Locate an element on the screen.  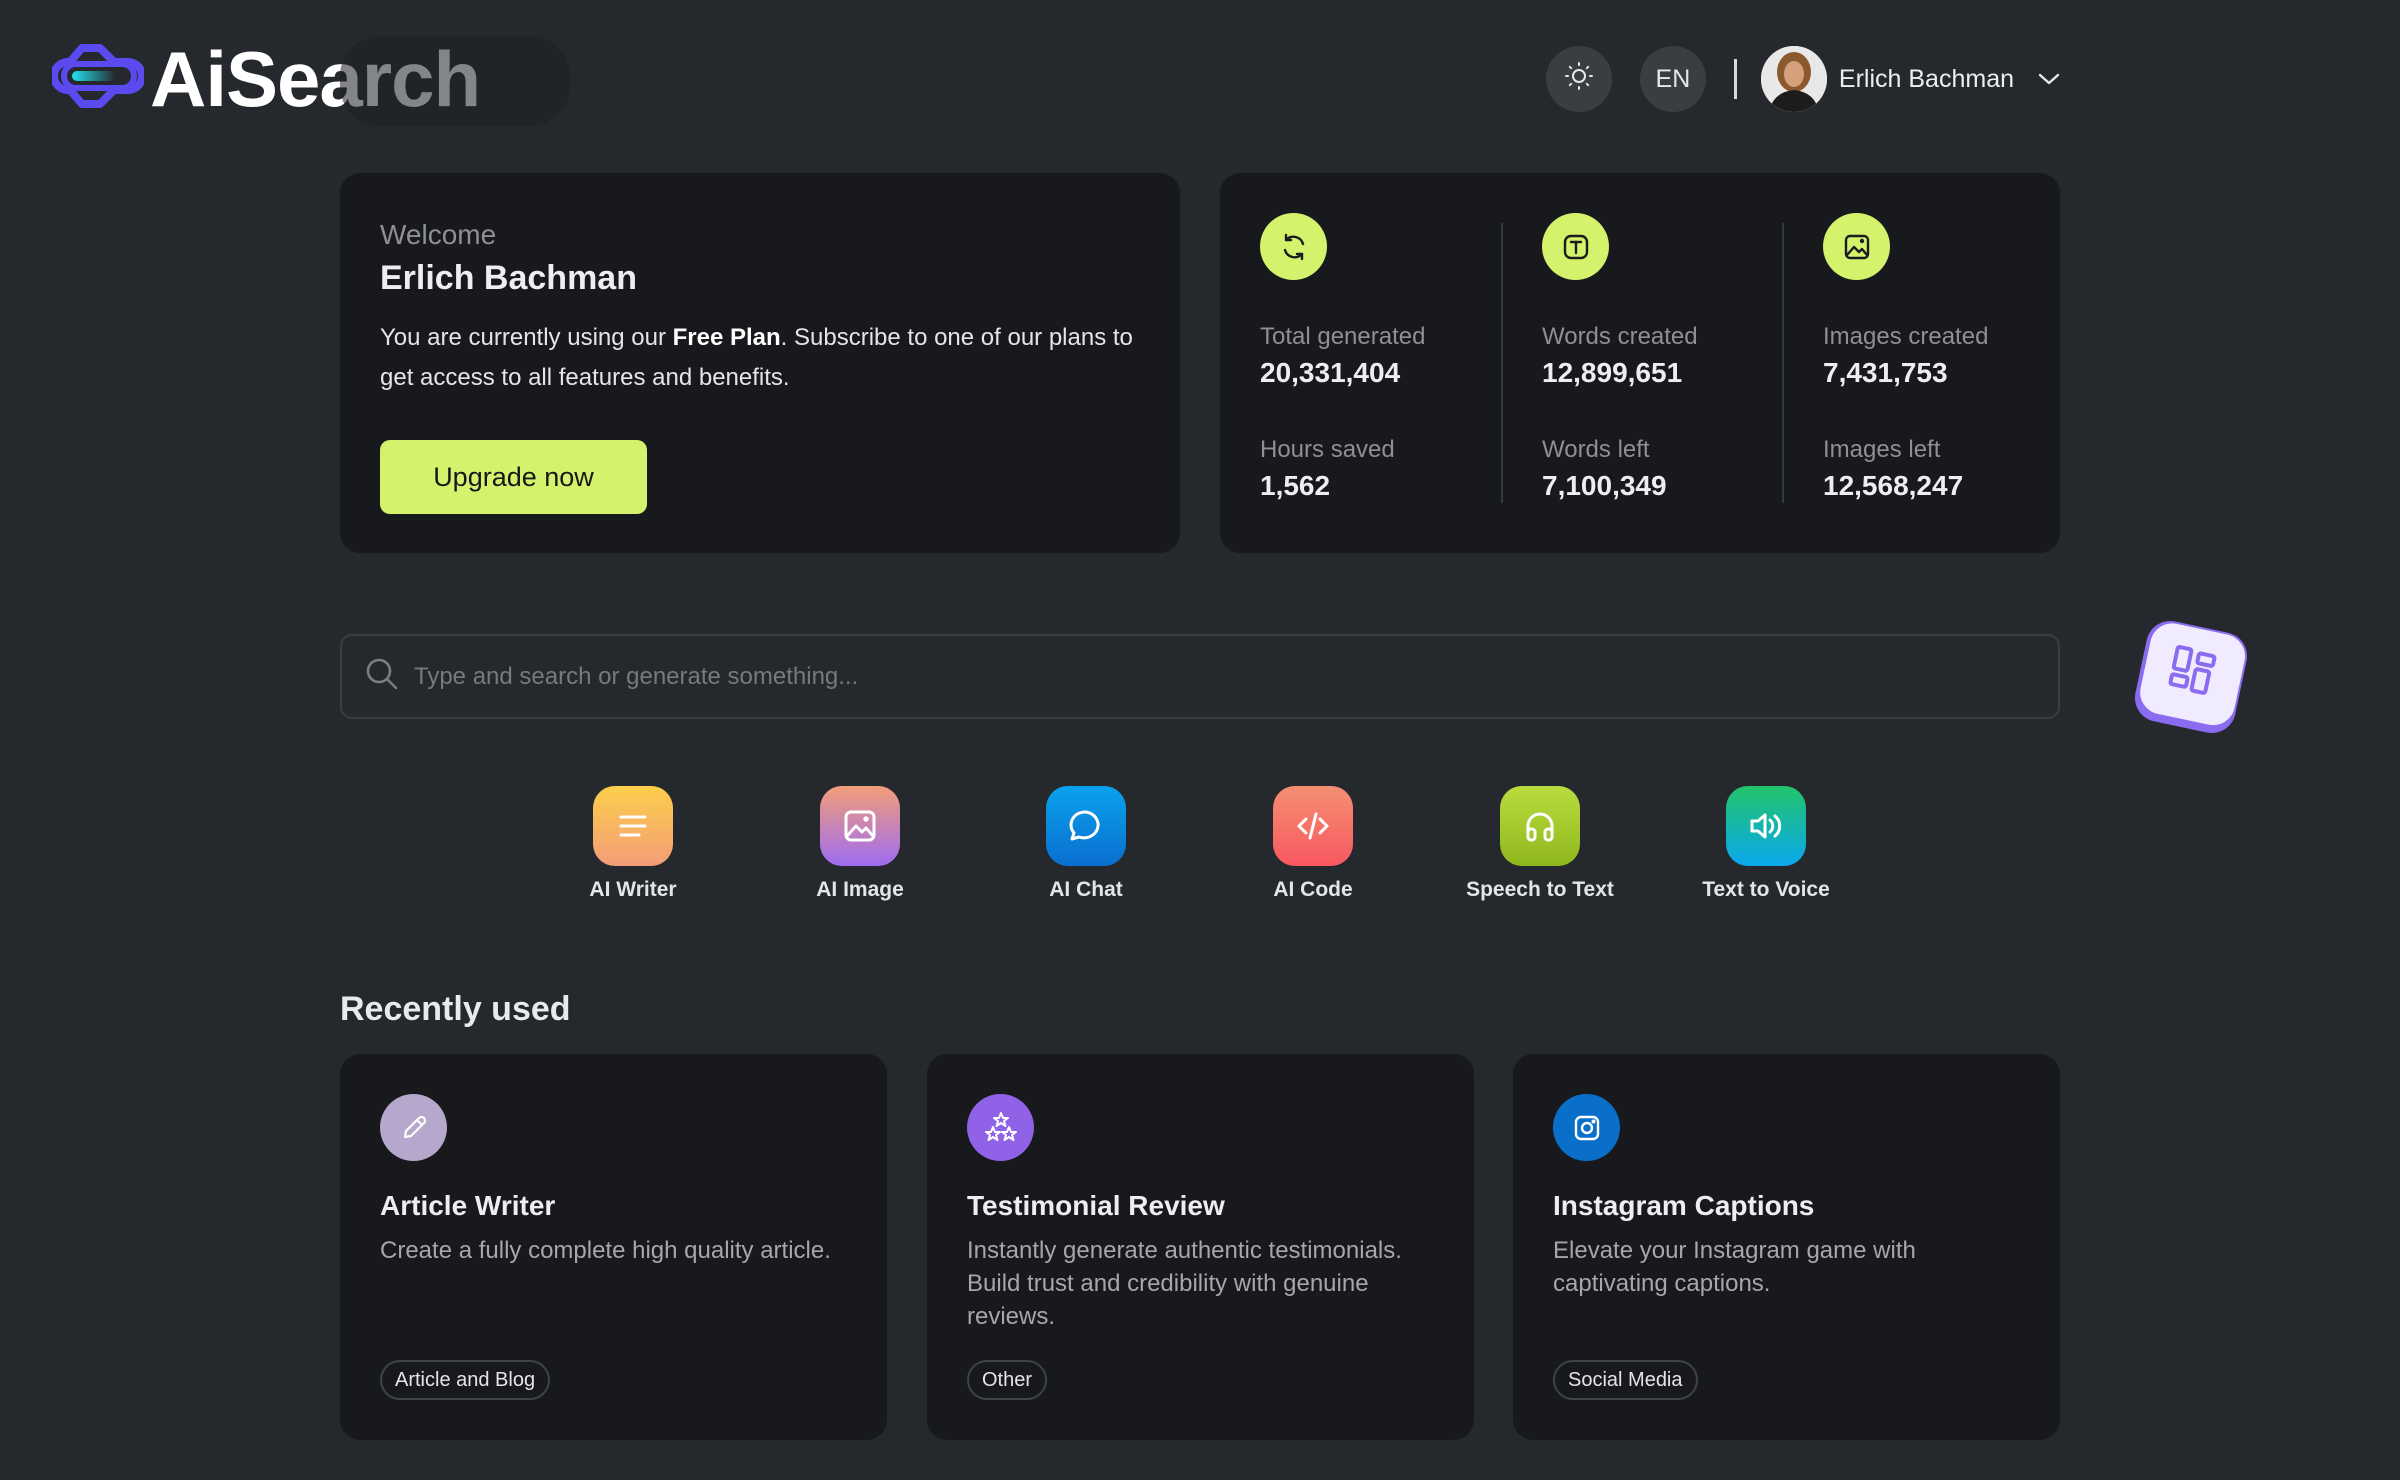
tool-ai-chat: AI Chat is located at coordinates (1086, 844).